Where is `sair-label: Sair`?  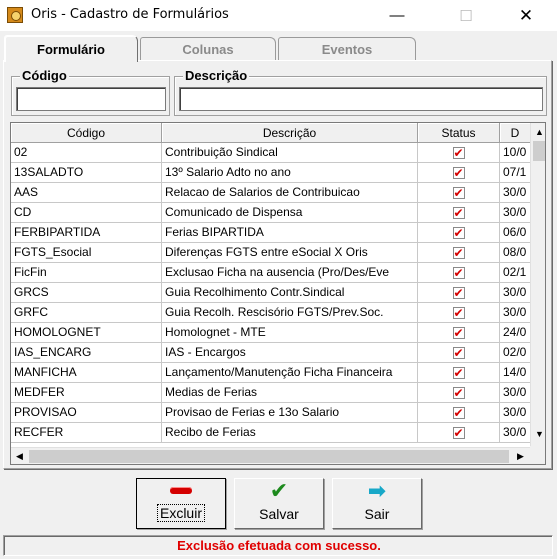 sair-label: Sair is located at coordinates (377, 514).